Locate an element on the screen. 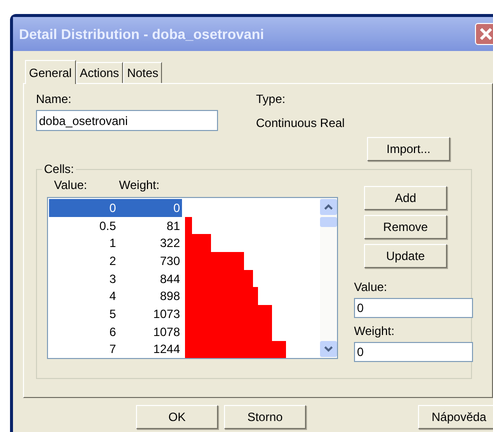 Image resolution: width=493 pixels, height=432 pixels. weight-column-header: Weight: is located at coordinates (139, 184).